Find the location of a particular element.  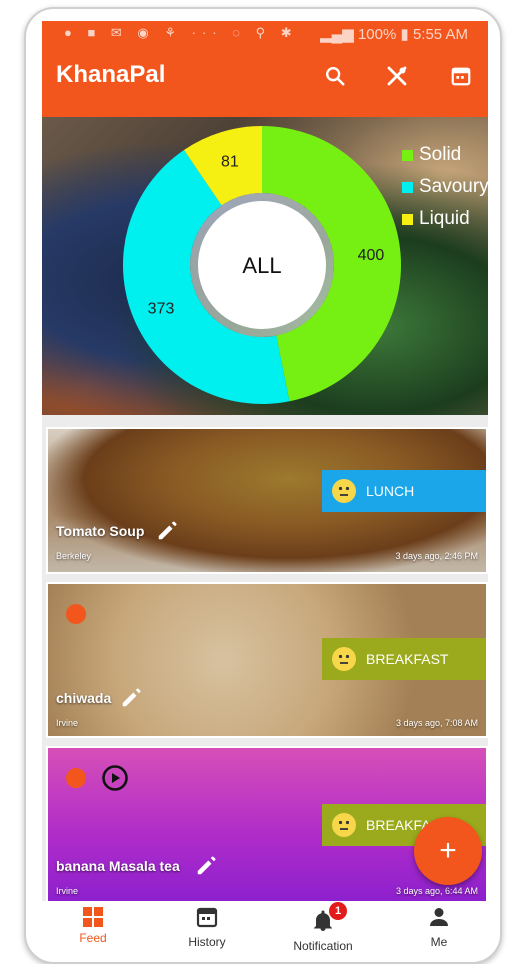

add-icon: + is located at coordinates (448, 850).